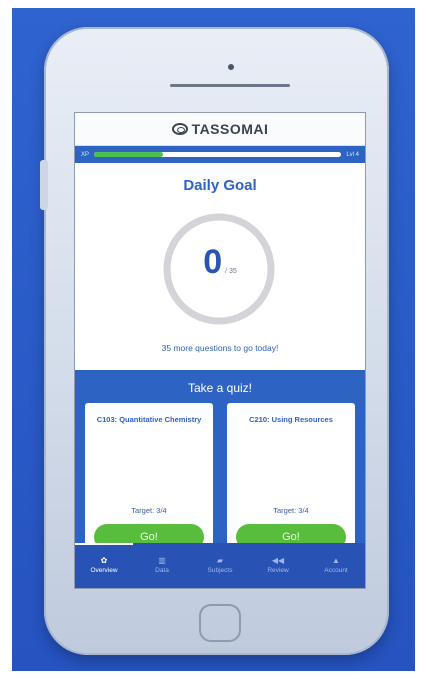 The height and width of the screenshot is (679, 427). I want to click on tab-account: ▲ Account, so click(336, 565).